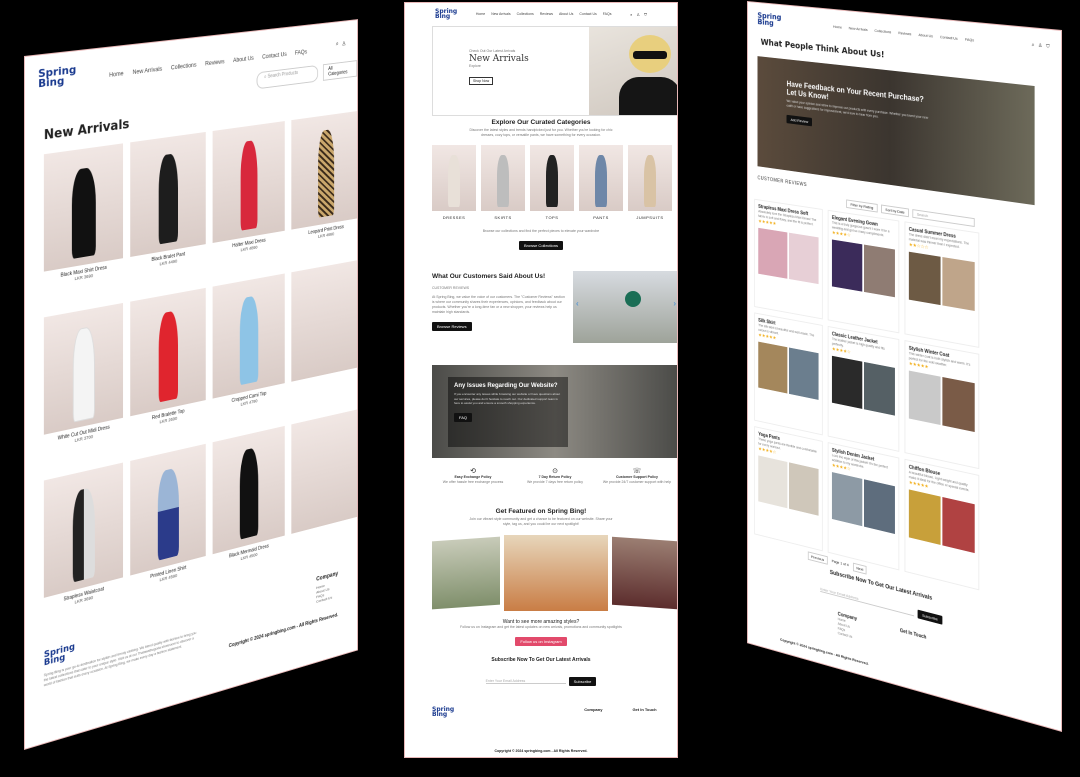 The image size is (1080, 777). I want to click on header-icons: ⌕ ♙ ⛉, so click(1041, 46).